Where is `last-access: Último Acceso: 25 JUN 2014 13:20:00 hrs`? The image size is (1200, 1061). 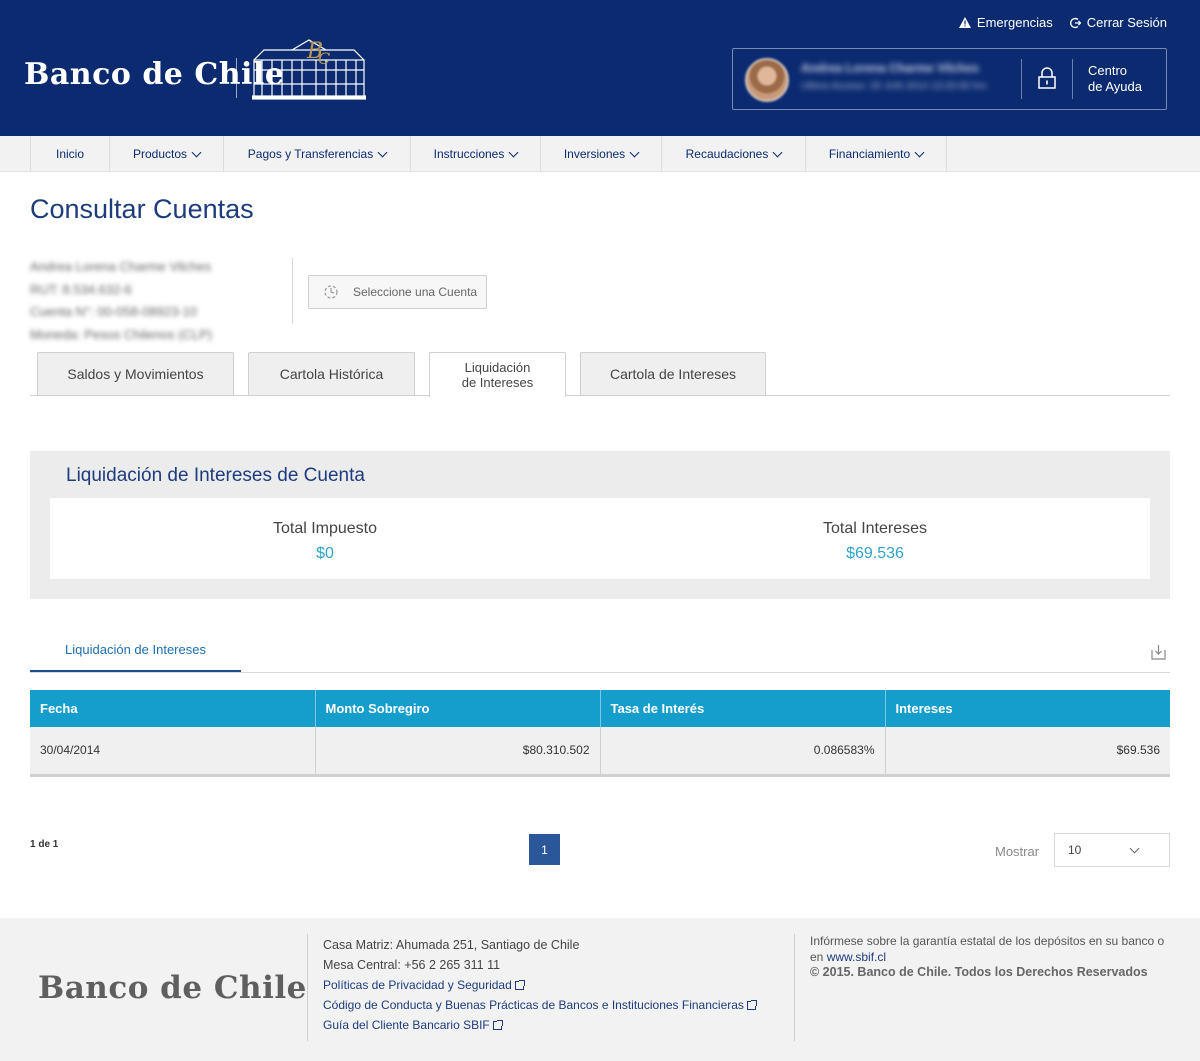
last-access: Último Acceso: 25 JUN 2014 13:20:00 hrs is located at coordinates (894, 86).